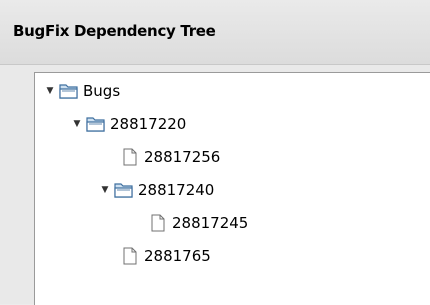  I want to click on tree-node-28817240: ▼ 28817240, so click(157, 190).